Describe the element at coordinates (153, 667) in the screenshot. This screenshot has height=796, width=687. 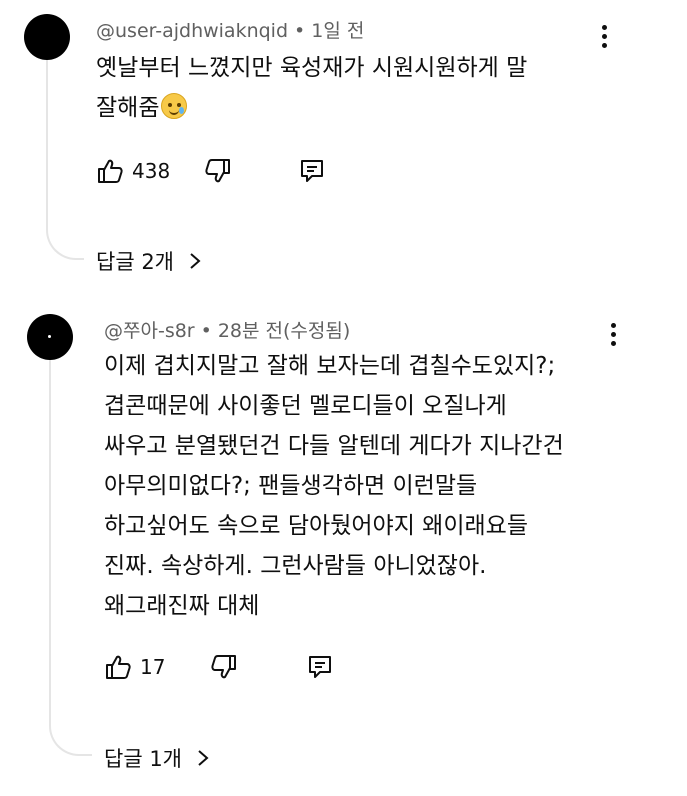
I see `like-count: 17` at that location.